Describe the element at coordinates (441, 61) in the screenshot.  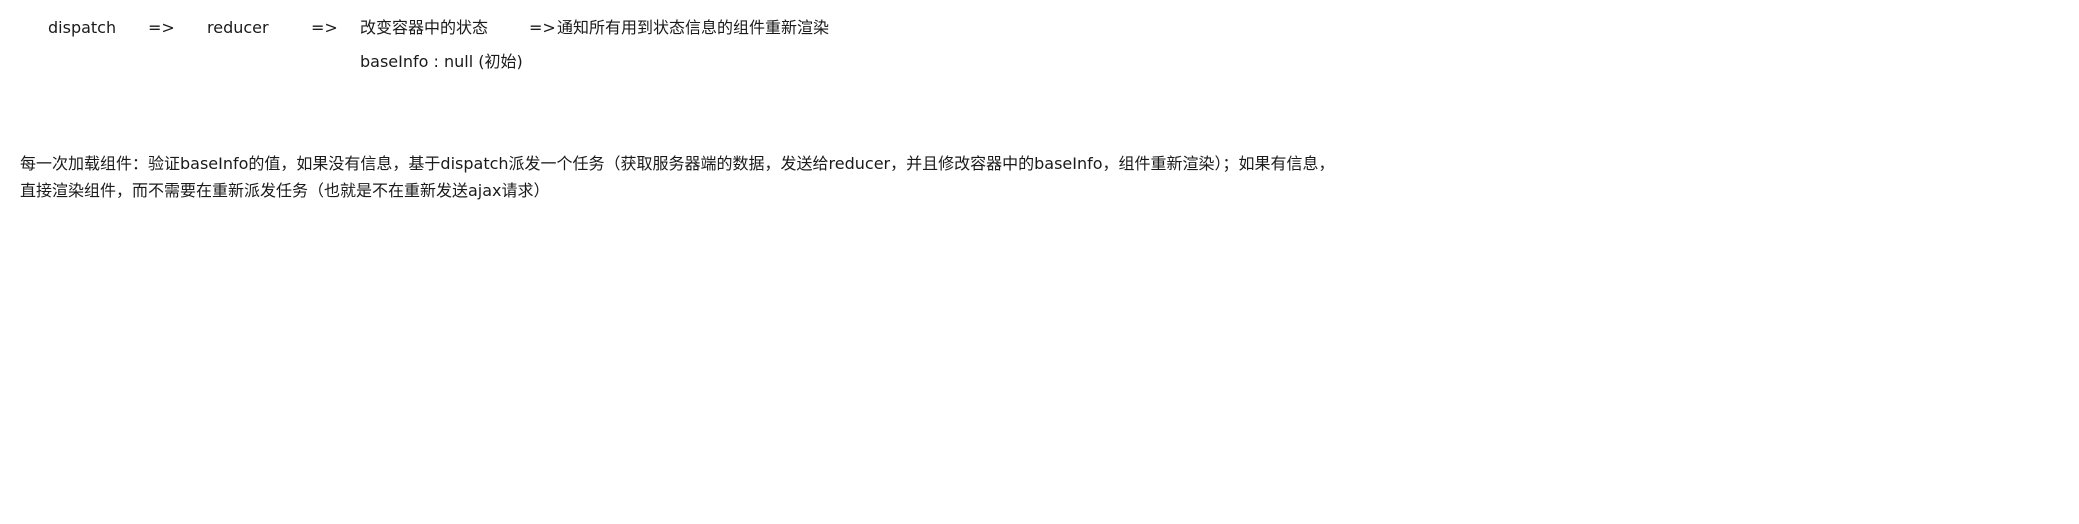
I see `initial-state-note: baseInfo : null (初始)` at that location.